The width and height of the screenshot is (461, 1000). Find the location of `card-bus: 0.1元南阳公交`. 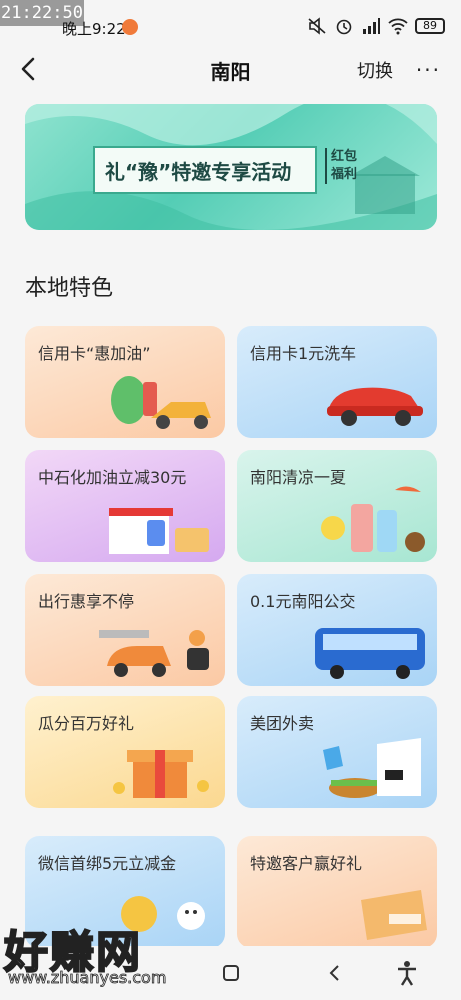

card-bus: 0.1元南阳公交 is located at coordinates (337, 630).